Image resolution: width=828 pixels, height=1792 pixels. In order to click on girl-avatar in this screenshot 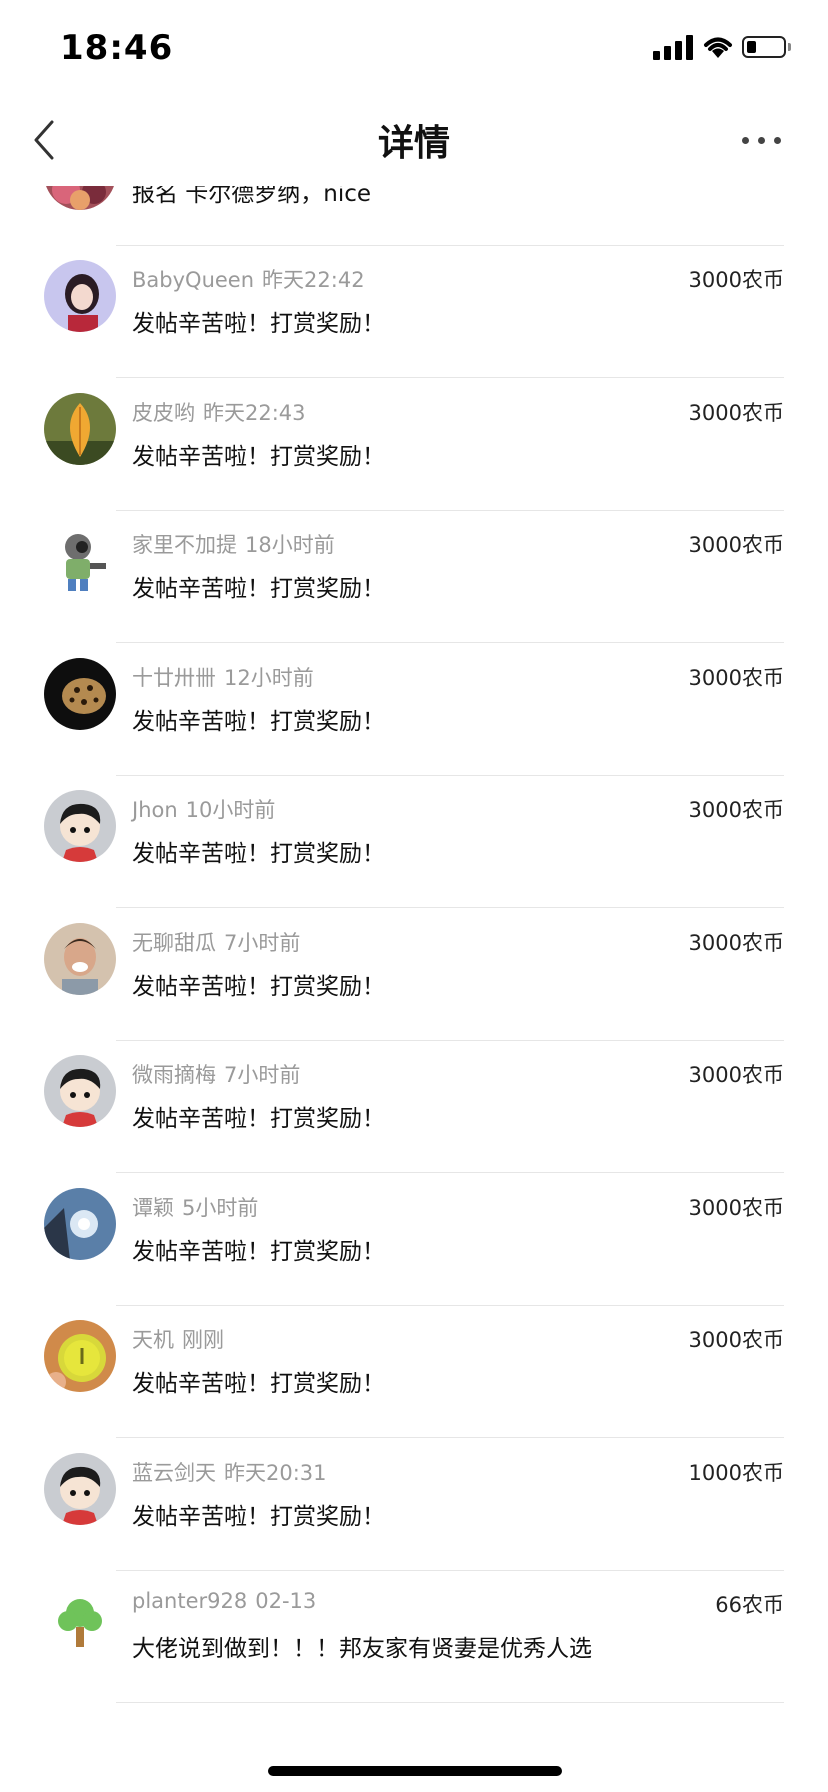, I will do `click(80, 296)`.